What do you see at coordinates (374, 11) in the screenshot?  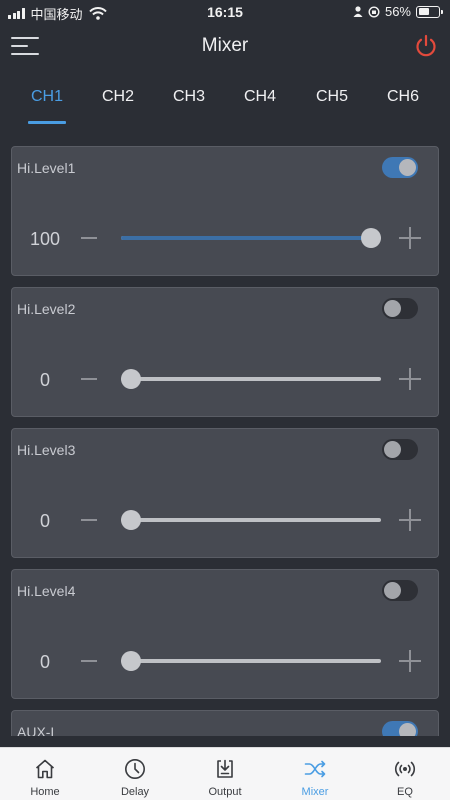 I see `orientation-lock-icon` at bounding box center [374, 11].